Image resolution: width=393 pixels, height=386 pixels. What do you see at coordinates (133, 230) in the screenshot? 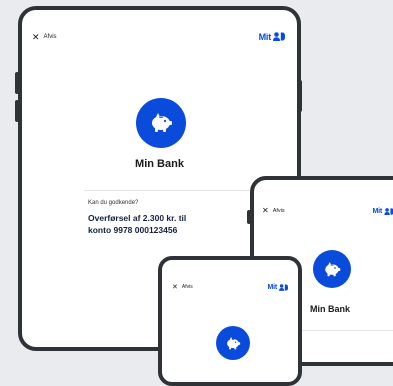
I see `transfer-detail-line2: konto 9978 000123456` at bounding box center [133, 230].